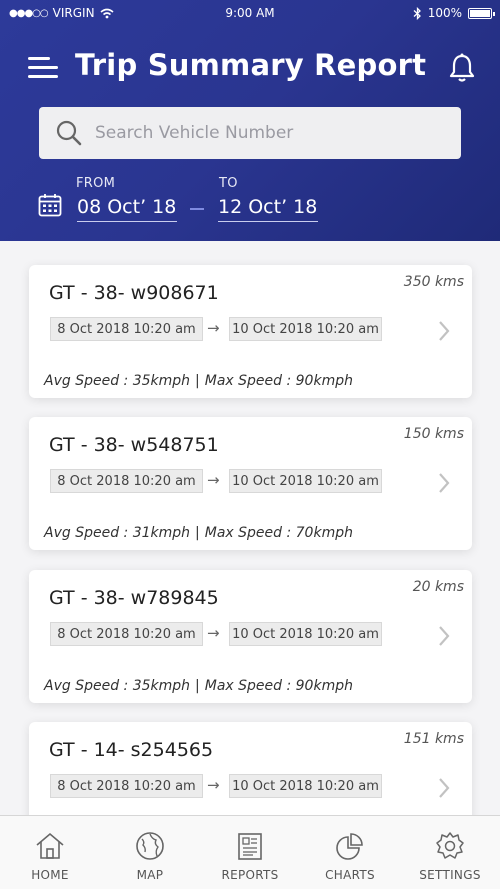  I want to click on trip-speeds: Avg Speed : 31kmph | Max Speed : 70kmph, so click(198, 533).